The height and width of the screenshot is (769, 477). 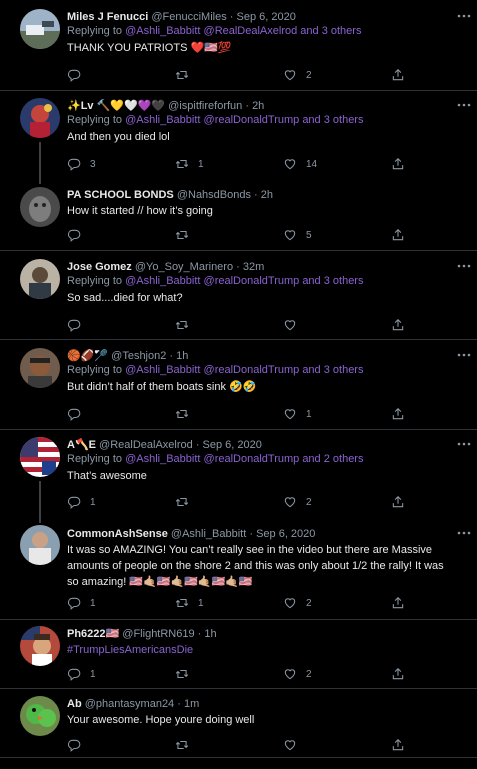 I want to click on share-icon, so click(x=398, y=235).